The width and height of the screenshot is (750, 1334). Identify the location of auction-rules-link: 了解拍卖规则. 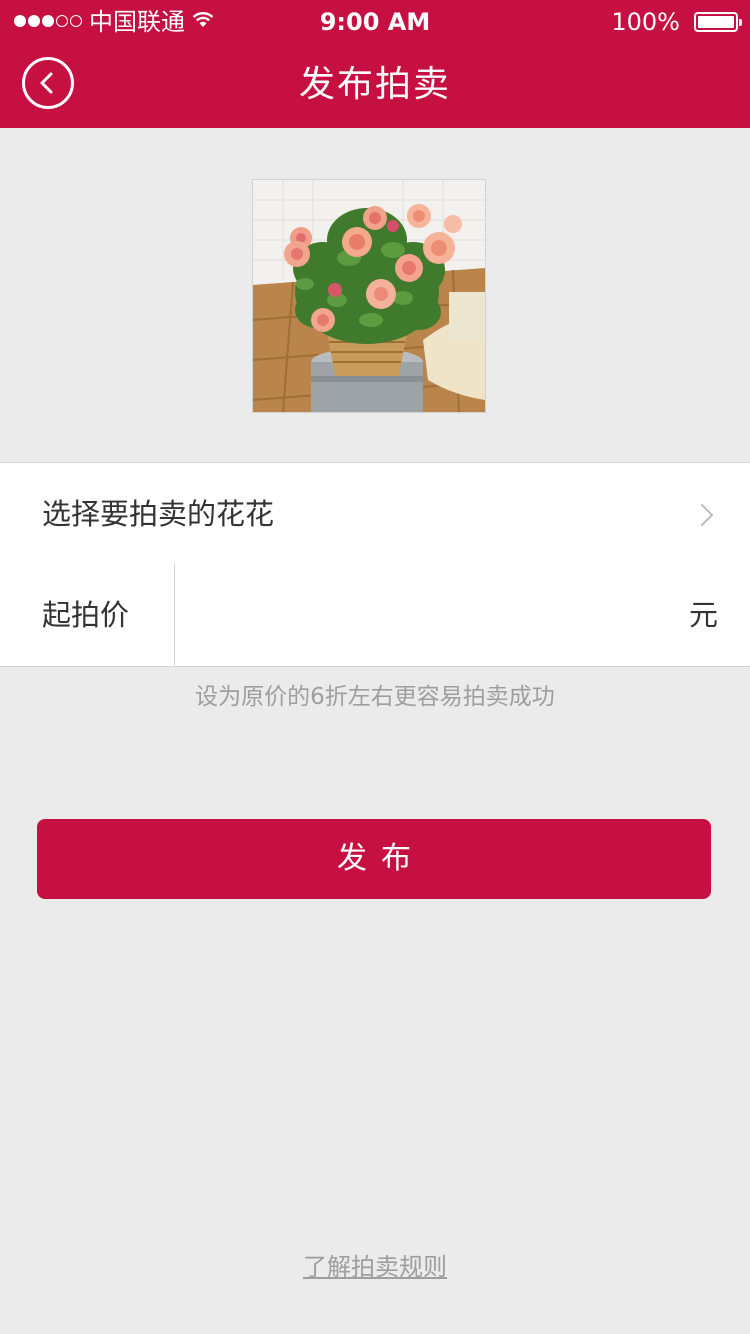
(375, 1267).